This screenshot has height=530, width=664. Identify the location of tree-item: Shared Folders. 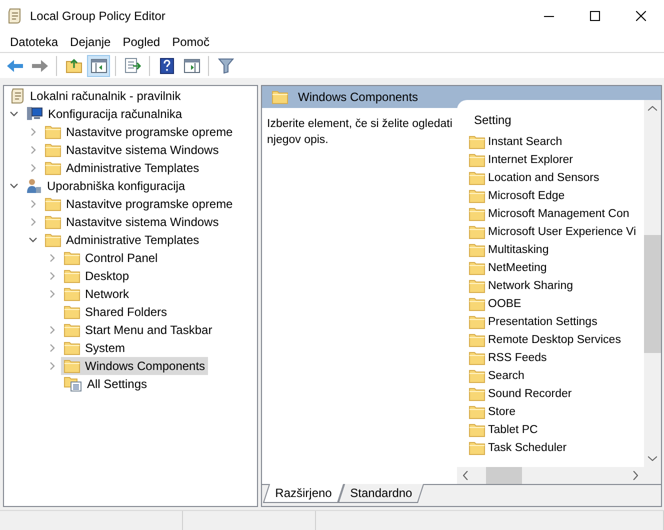
(115, 312).